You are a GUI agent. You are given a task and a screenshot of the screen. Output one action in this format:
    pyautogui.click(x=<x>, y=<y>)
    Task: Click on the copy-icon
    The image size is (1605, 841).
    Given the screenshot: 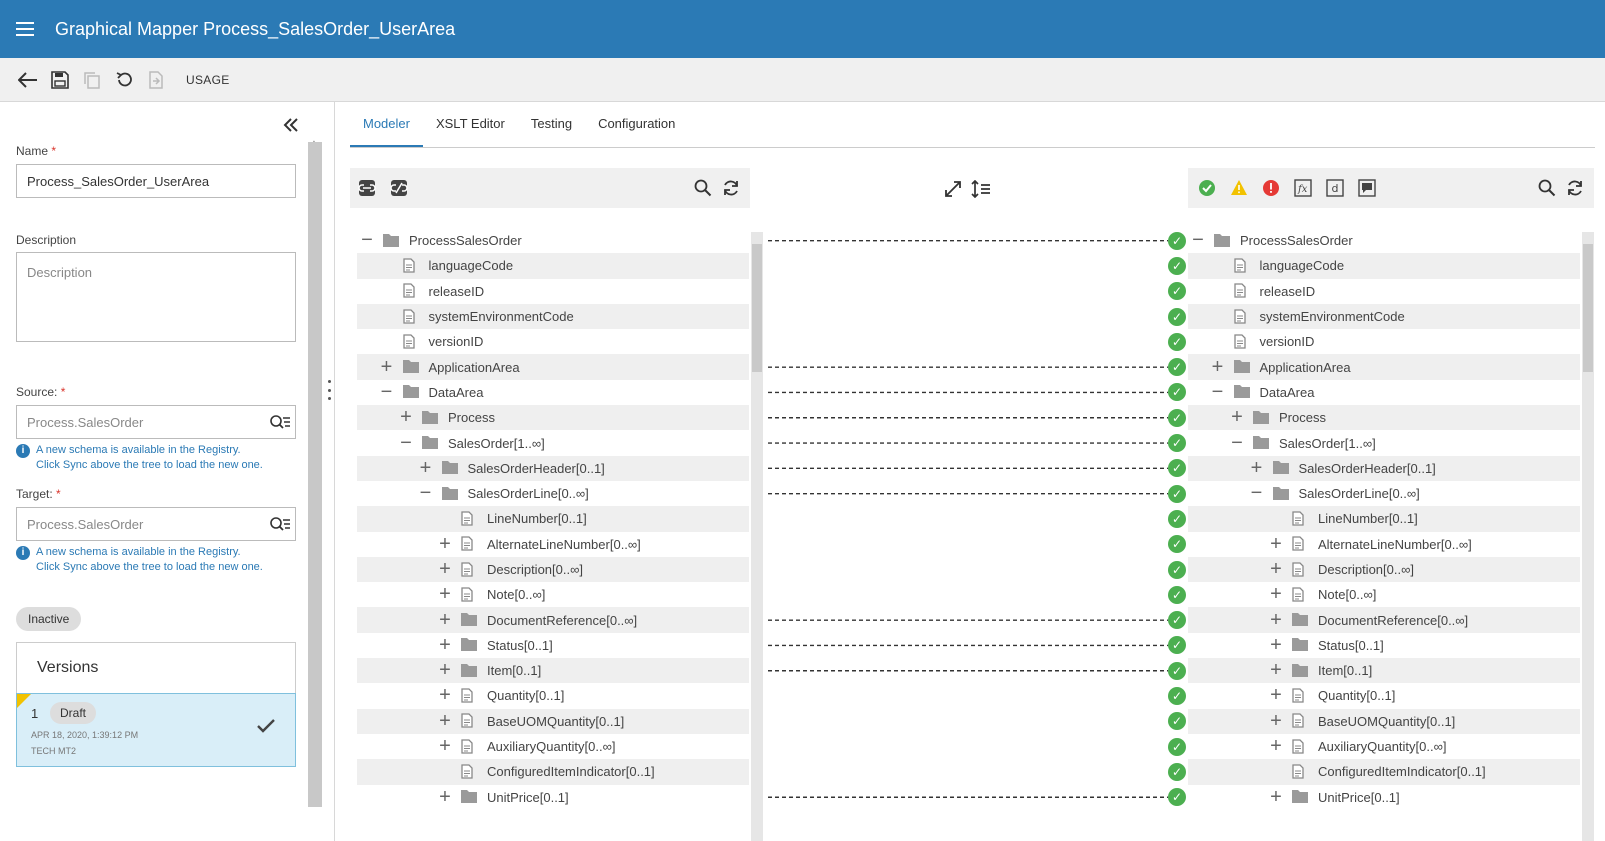 What is the action you would take?
    pyautogui.click(x=92, y=80)
    